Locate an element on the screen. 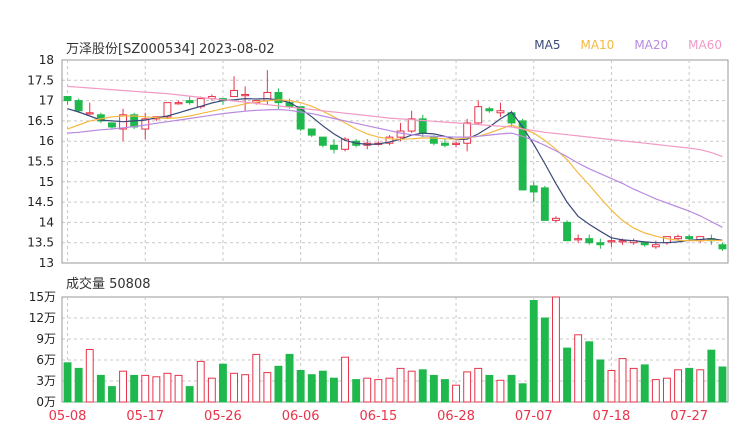  price-tick-label: 17.5 is located at coordinates (40, 80).